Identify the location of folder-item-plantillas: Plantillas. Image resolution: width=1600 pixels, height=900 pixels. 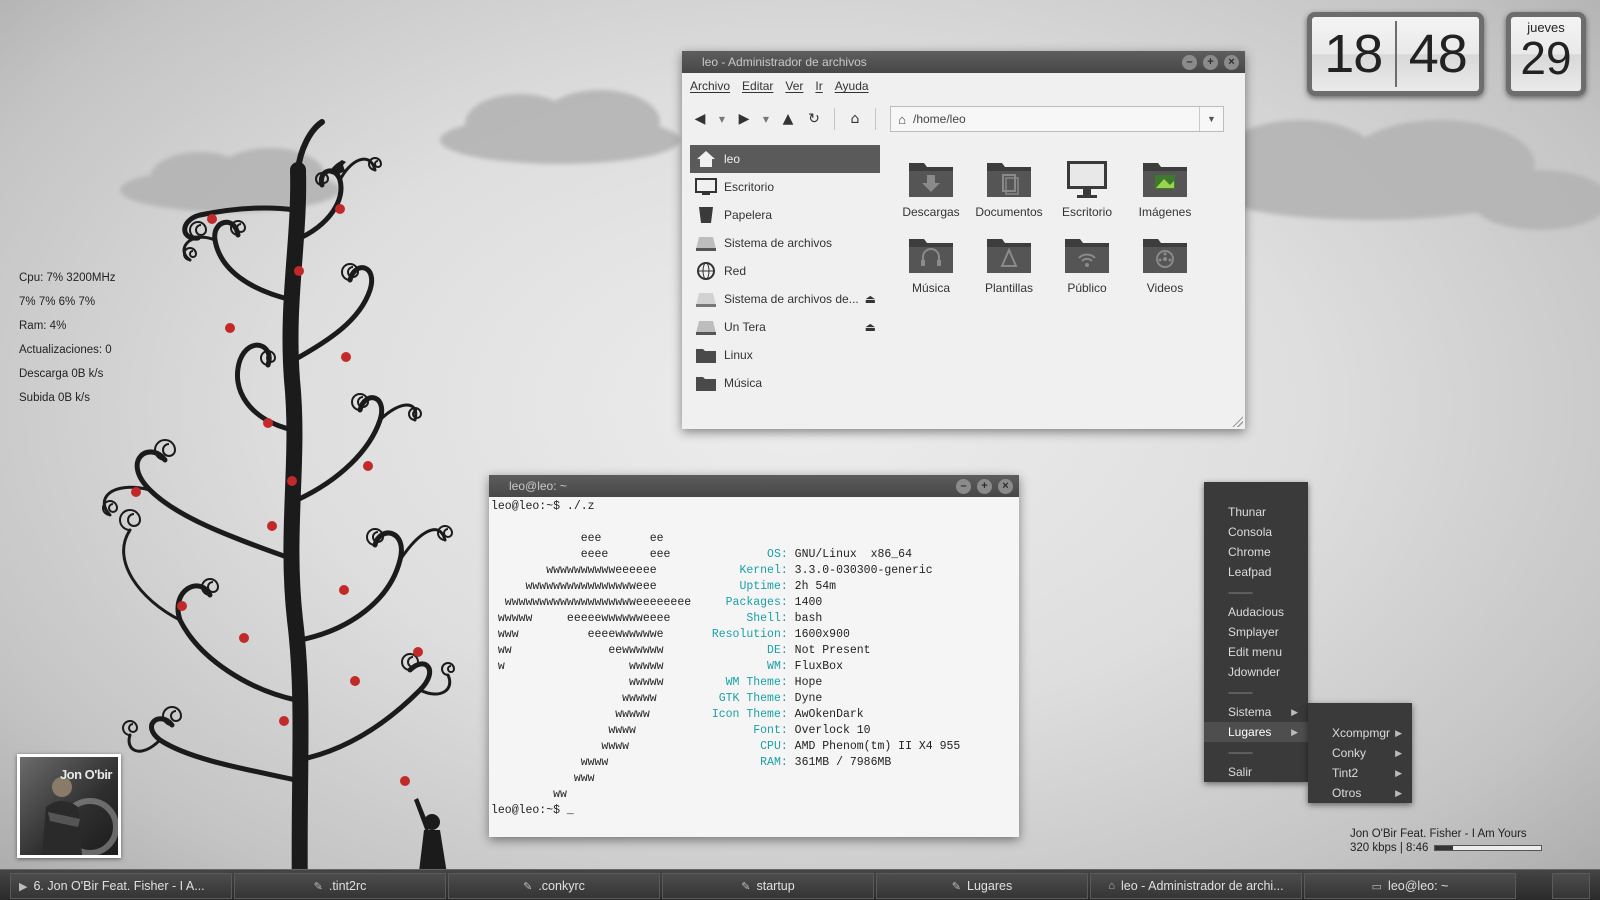
(1009, 264).